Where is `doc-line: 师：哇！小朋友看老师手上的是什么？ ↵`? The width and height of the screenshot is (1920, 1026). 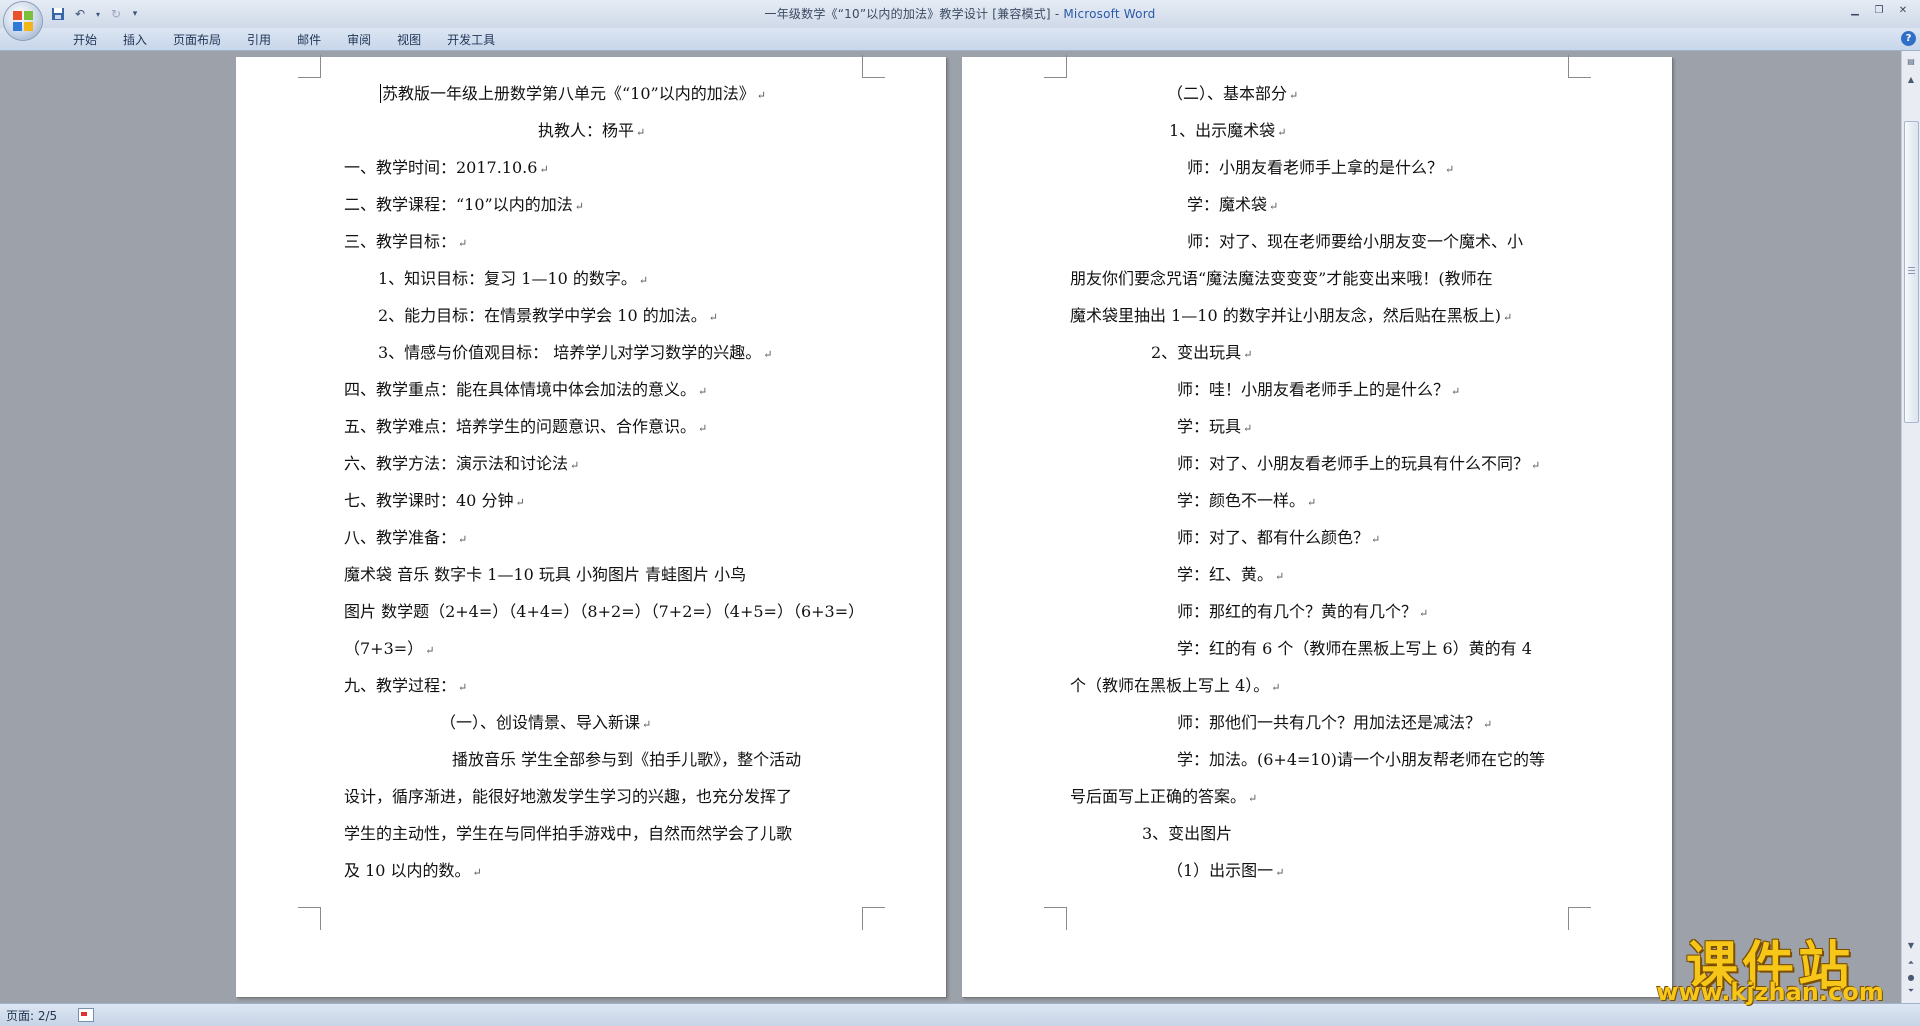 doc-line: 师：哇！小朋友看老师手上的是什么？ ↵ is located at coordinates (1319, 389).